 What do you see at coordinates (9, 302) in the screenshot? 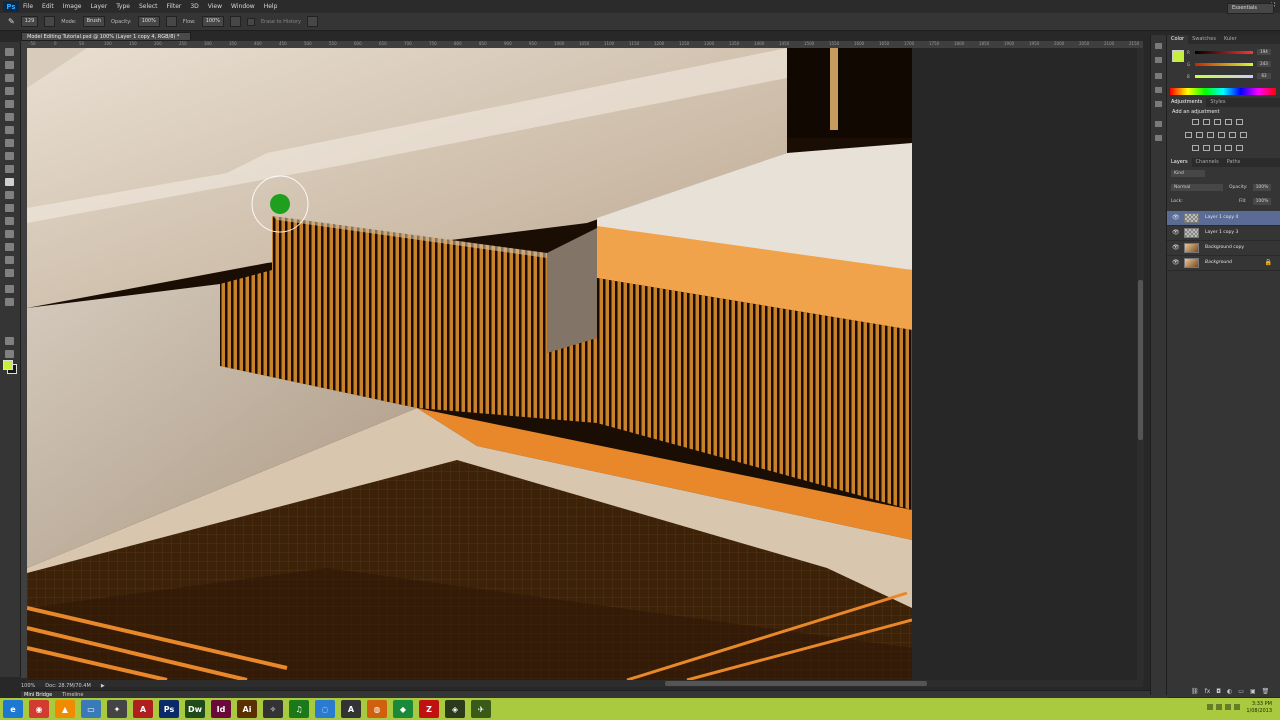
I see `zoom-tool-icon` at bounding box center [9, 302].